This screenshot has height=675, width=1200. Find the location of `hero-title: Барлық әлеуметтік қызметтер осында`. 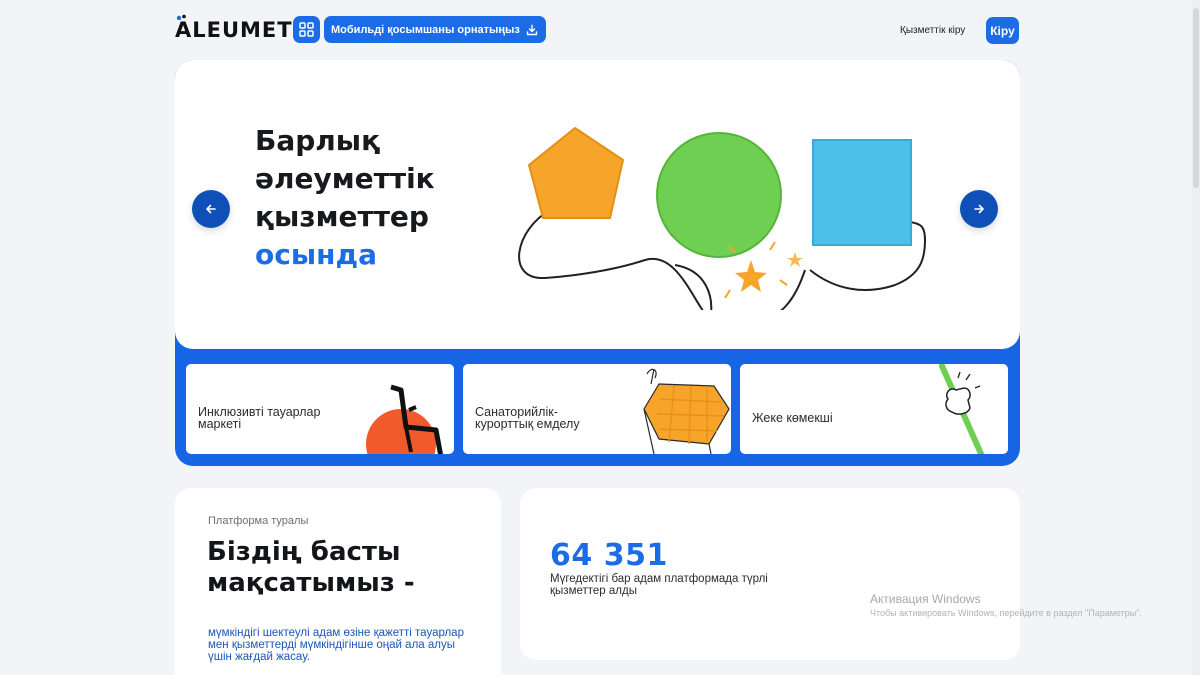

hero-title: Барлық әлеуметтік қызметтер осында is located at coordinates (345, 198).